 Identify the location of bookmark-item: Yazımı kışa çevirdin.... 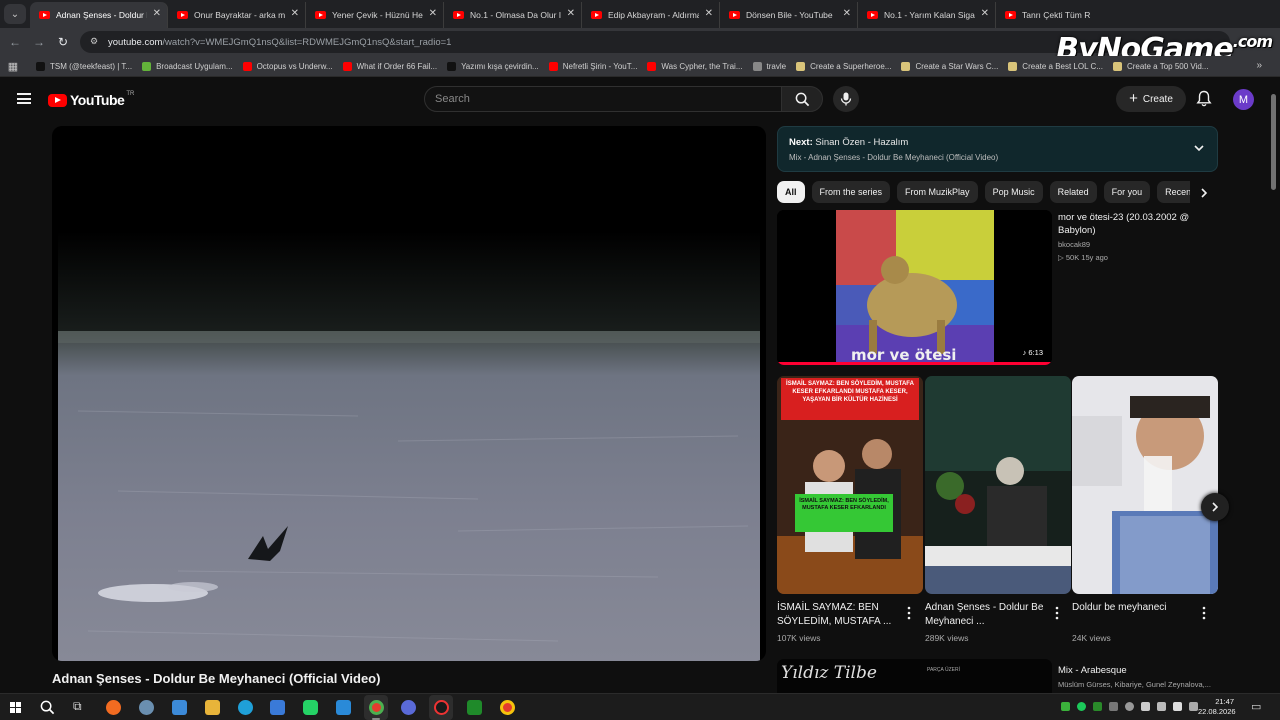
(493, 66).